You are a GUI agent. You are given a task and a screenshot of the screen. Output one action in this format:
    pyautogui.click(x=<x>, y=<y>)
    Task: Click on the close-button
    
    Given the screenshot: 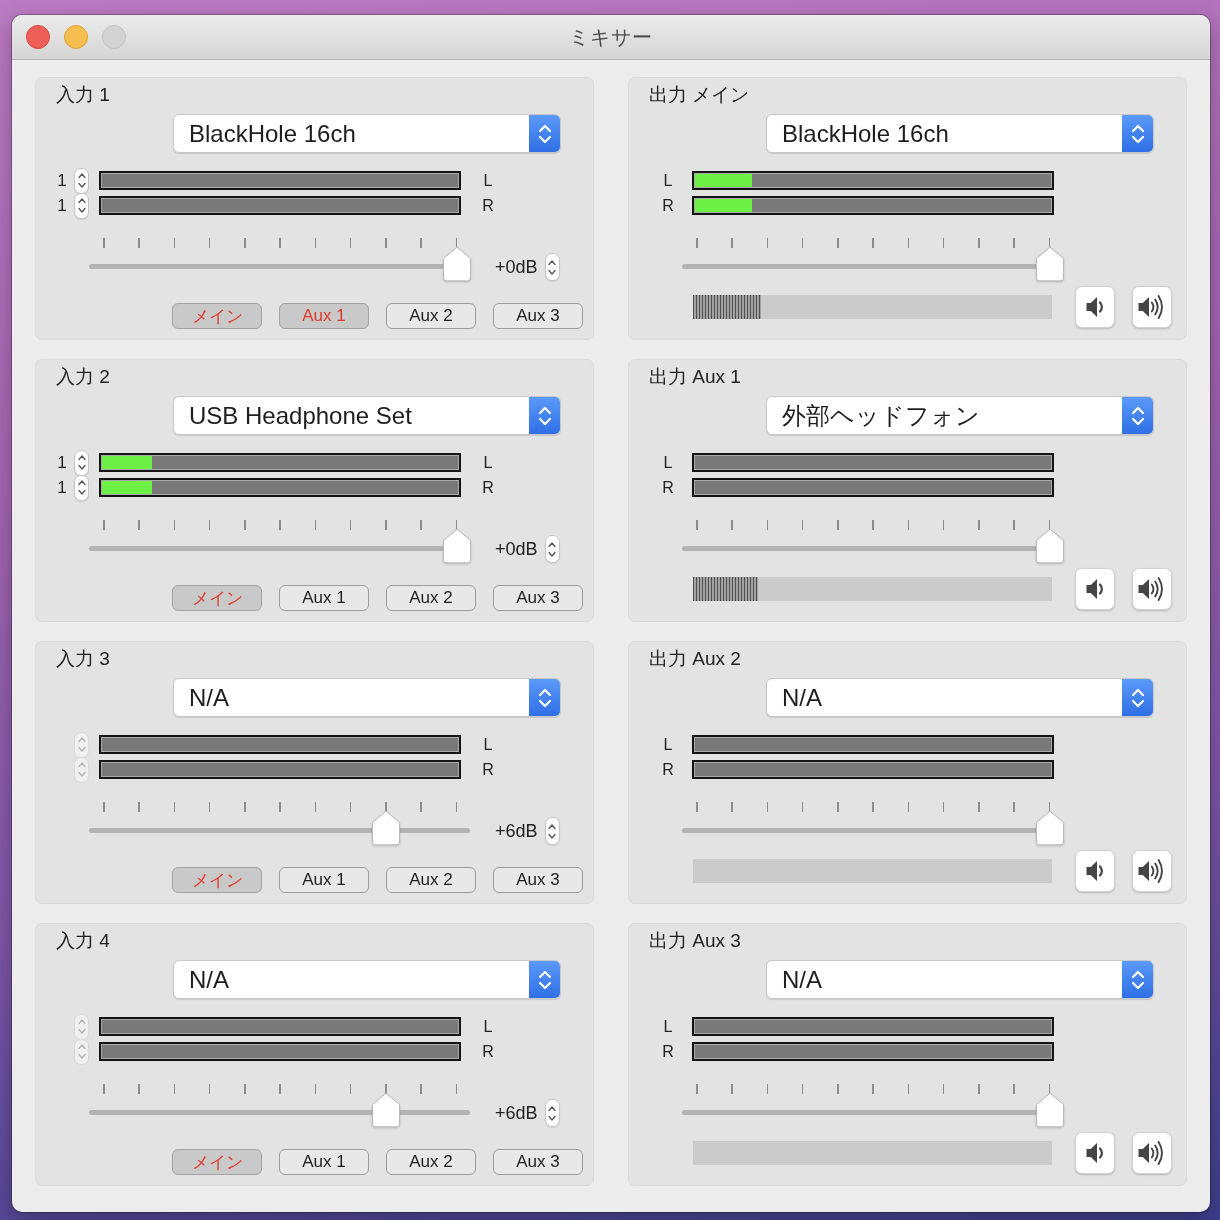 What is the action you would take?
    pyautogui.click(x=38, y=37)
    